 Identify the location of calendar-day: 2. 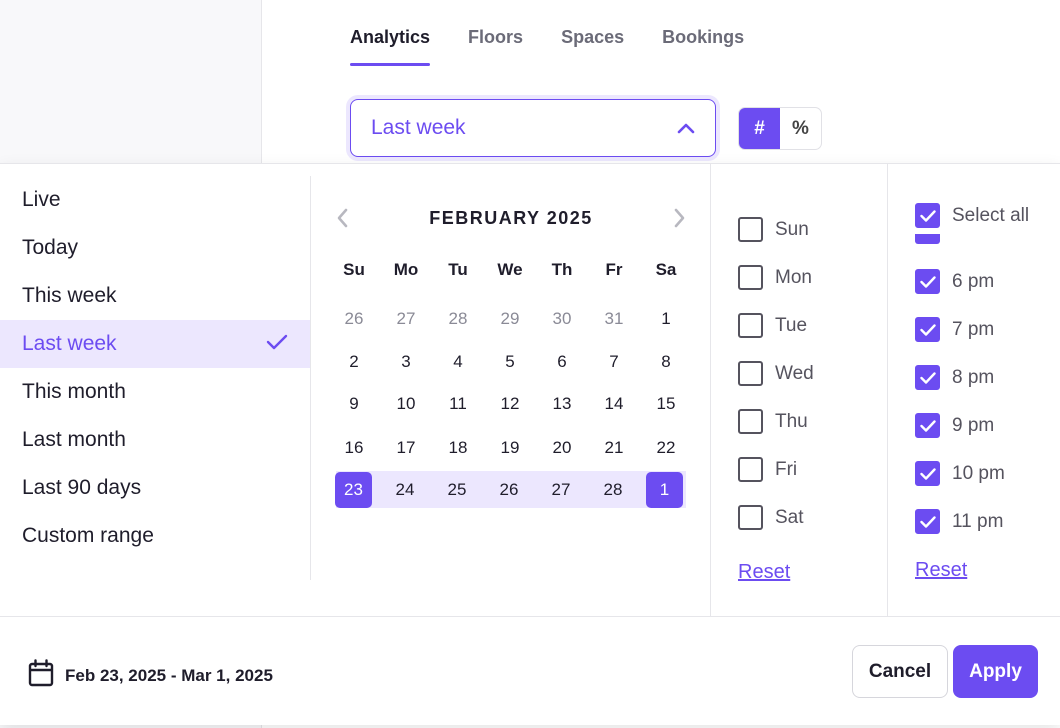
(354, 362).